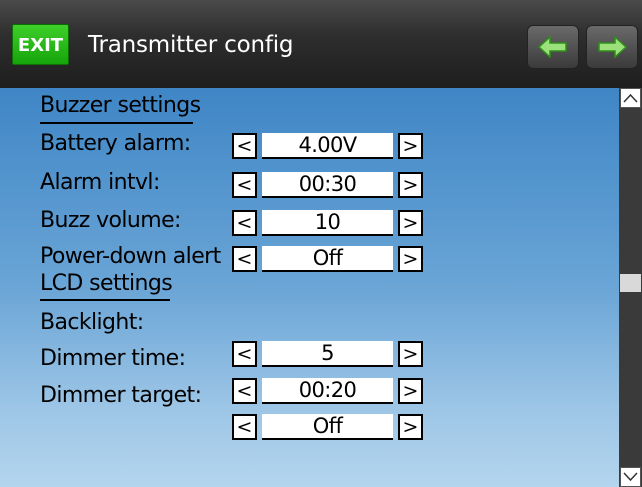 Image resolution: width=642 pixels, height=487 pixels. What do you see at coordinates (115, 143) in the screenshot?
I see `battery-alarm-label: Battery alarm:` at bounding box center [115, 143].